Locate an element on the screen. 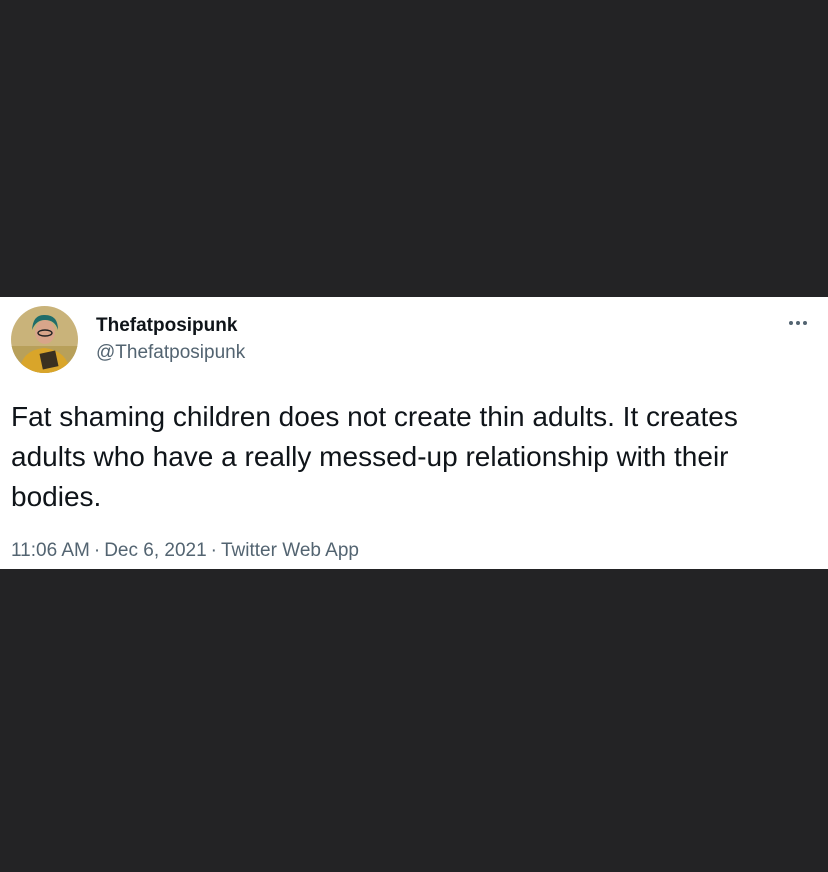 The width and height of the screenshot is (828, 872). profile-avatar-icon is located at coordinates (44, 339).